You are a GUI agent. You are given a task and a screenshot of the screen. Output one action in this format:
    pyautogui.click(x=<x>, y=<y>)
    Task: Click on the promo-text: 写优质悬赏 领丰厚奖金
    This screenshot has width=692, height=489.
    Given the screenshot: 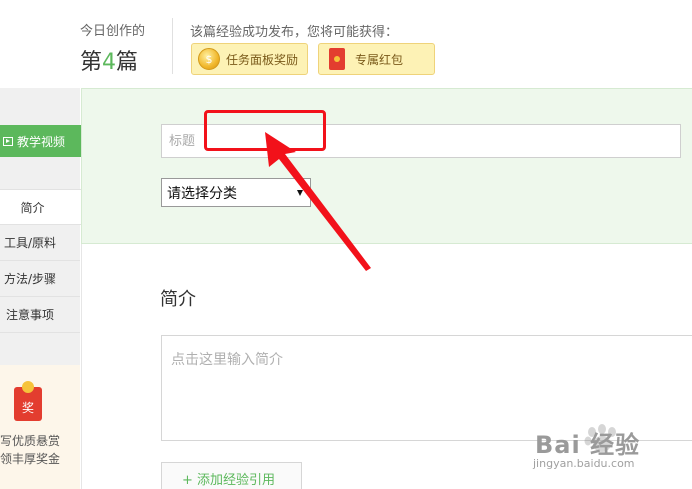 What is the action you would take?
    pyautogui.click(x=40, y=450)
    